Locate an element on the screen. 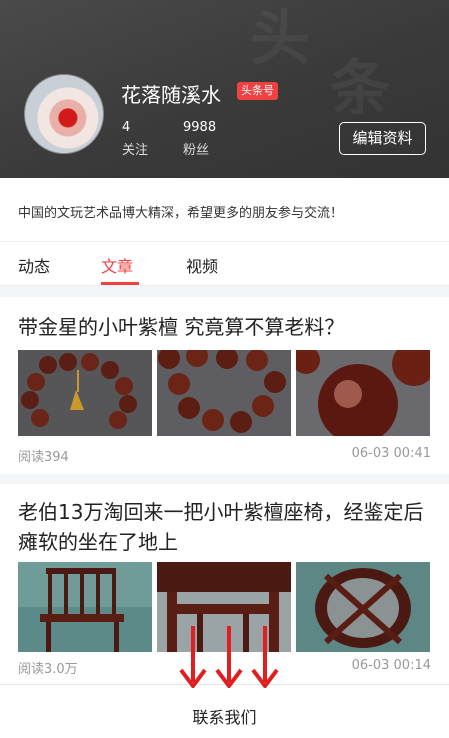  tab-bar: 动态 文章 视频 is located at coordinates (224, 264).